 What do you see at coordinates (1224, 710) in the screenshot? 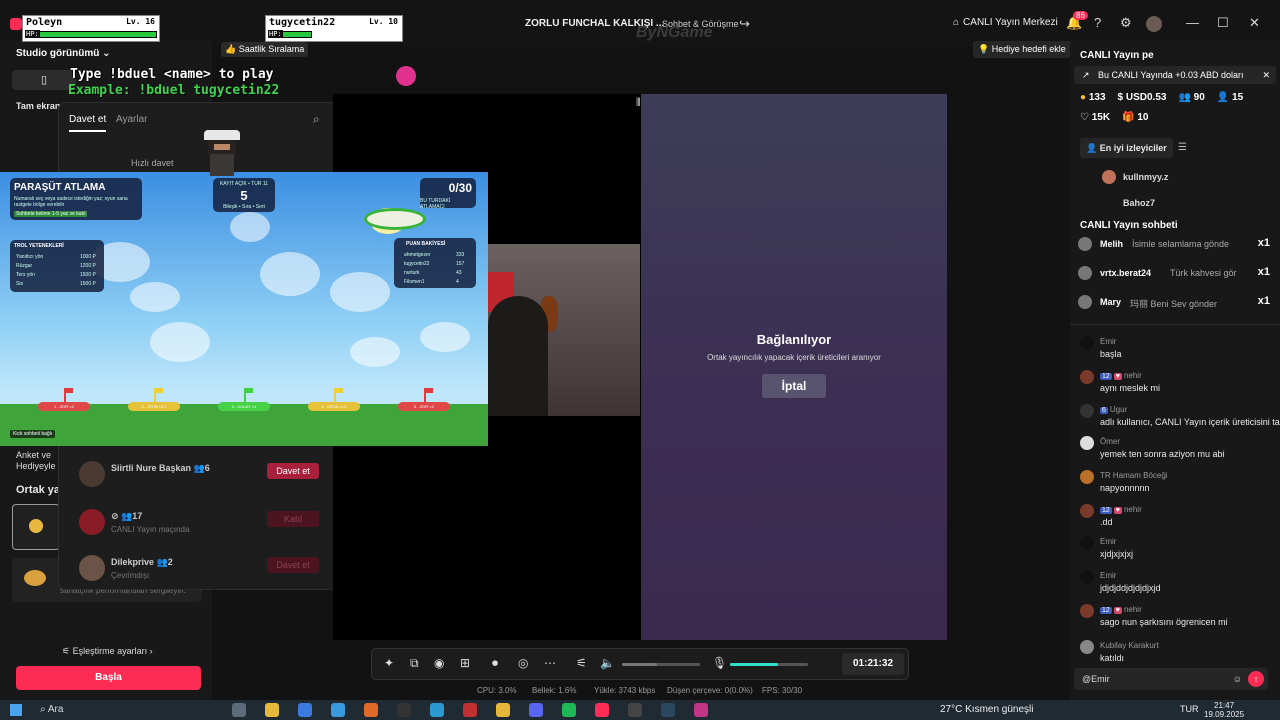
I see `clock: 21:47 19.09.2025` at bounding box center [1224, 710].